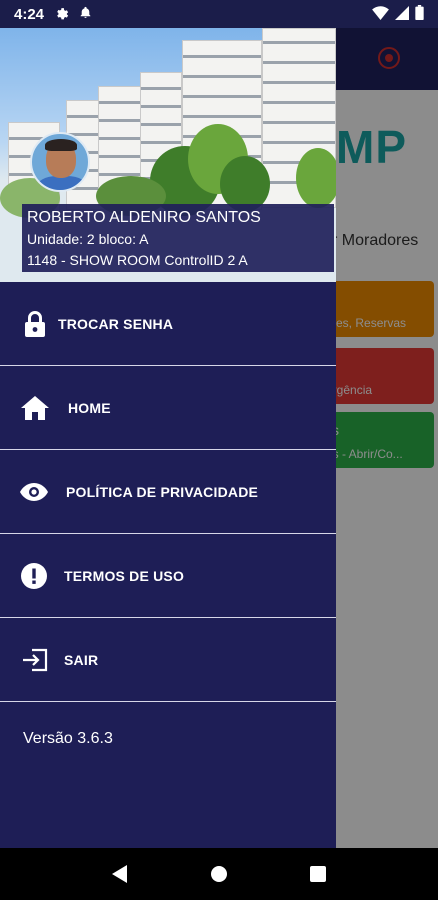  Describe the element at coordinates (380, 14) in the screenshot. I see `wifi-icon` at that location.